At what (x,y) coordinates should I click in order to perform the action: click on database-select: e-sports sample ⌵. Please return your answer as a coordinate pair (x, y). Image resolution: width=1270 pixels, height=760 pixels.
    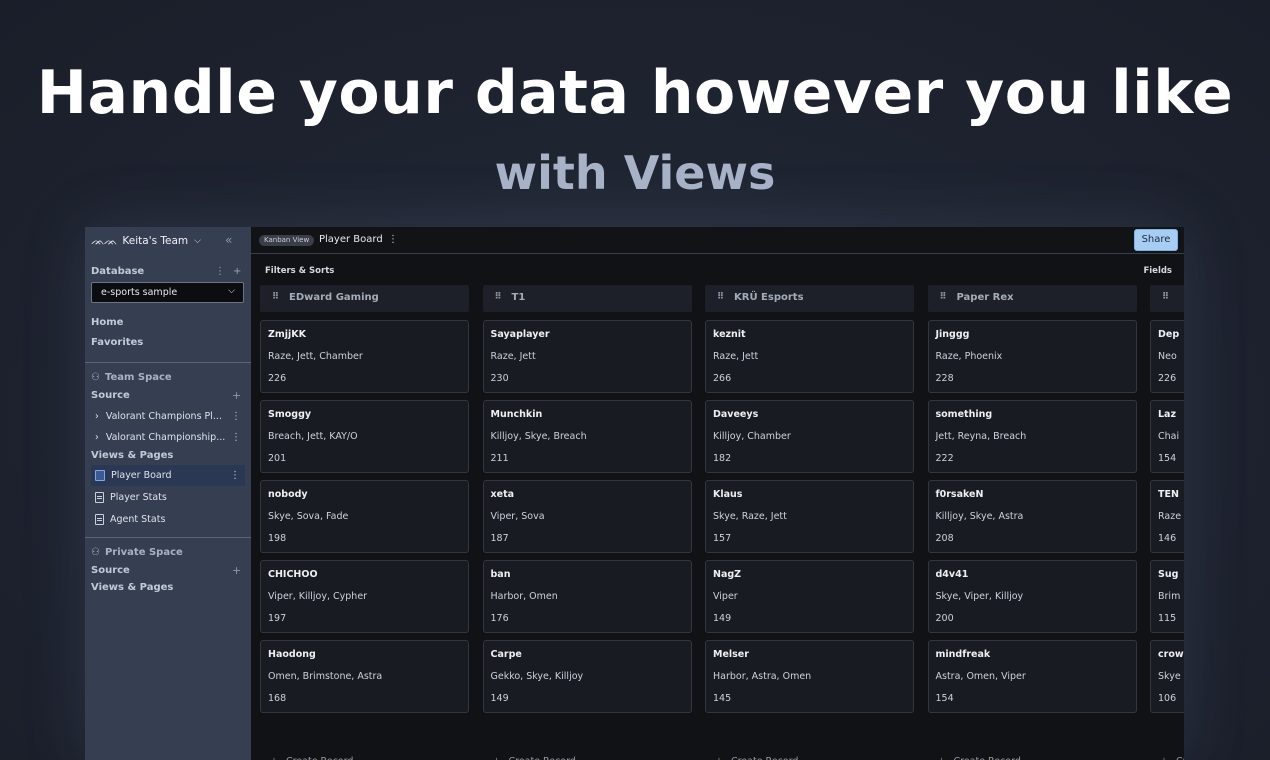
    Looking at the image, I should click on (167, 292).